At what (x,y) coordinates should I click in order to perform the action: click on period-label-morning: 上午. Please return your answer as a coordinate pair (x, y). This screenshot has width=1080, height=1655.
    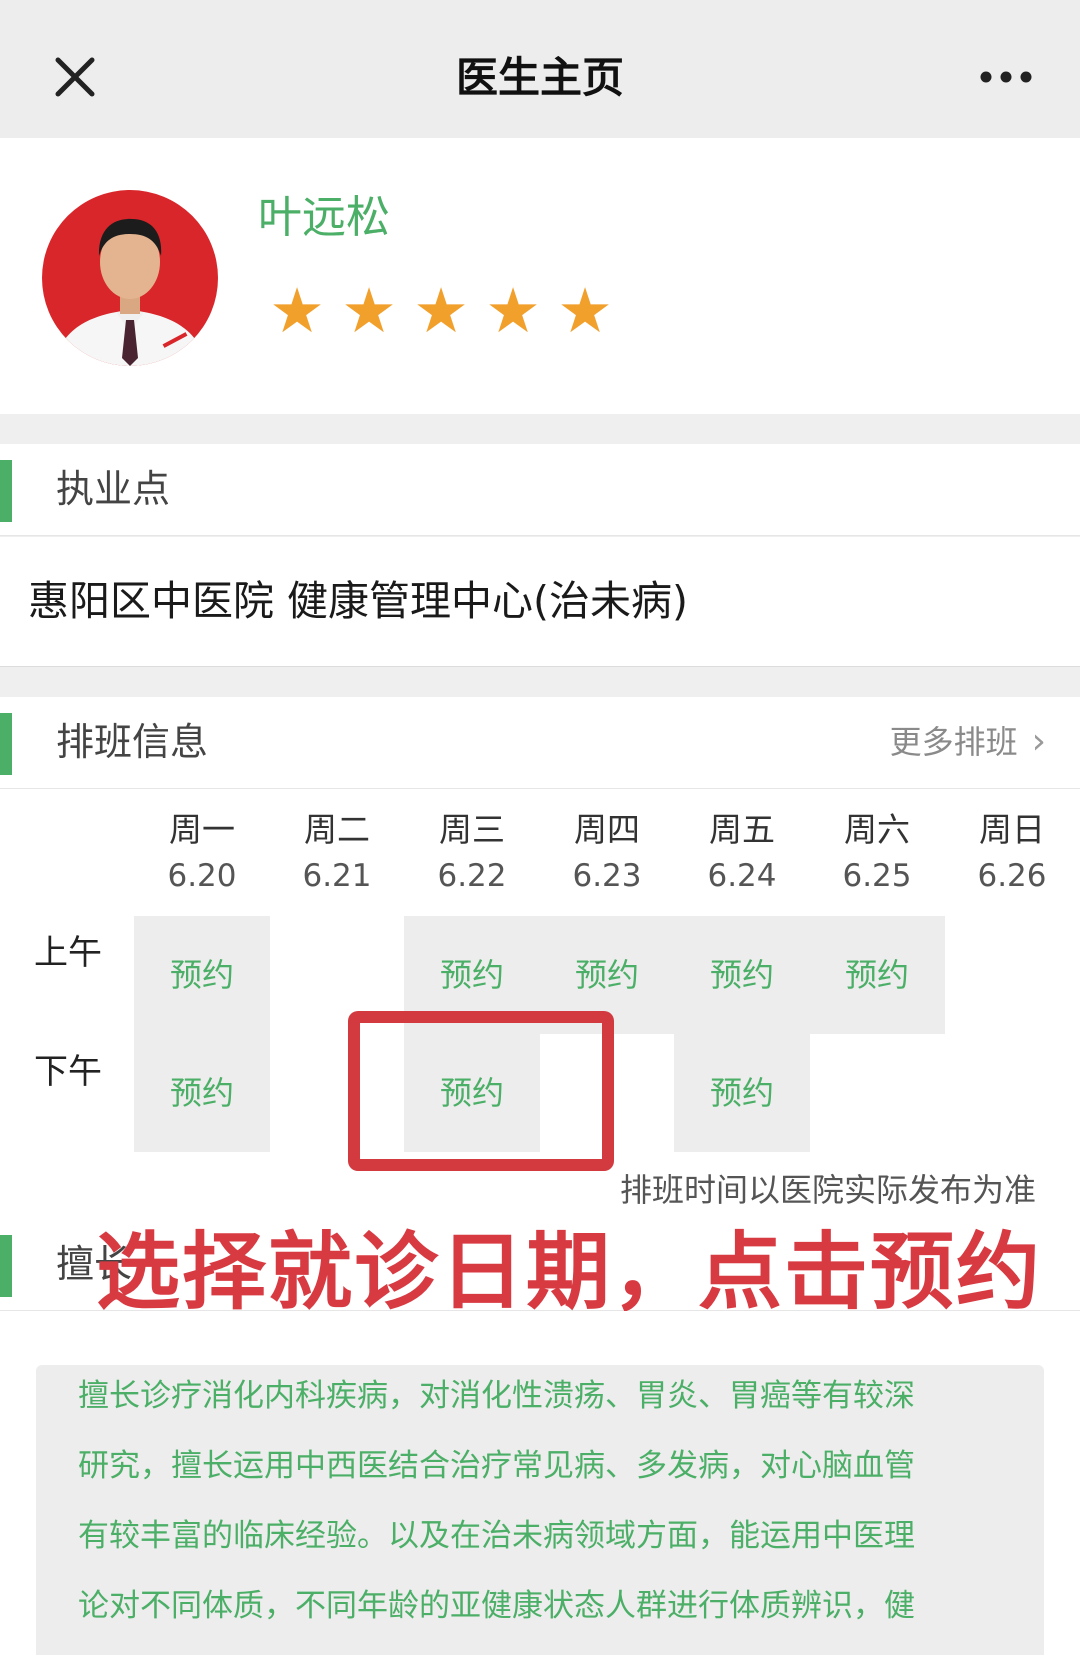
    Looking at the image, I should click on (68, 953).